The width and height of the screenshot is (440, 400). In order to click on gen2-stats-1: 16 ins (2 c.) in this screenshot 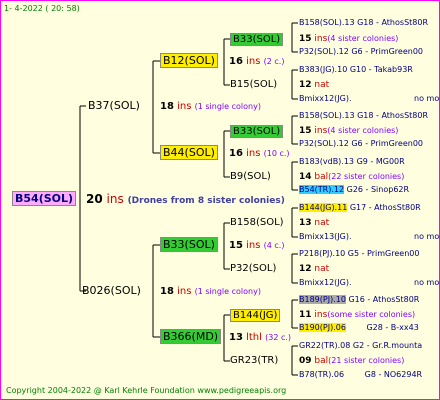, I will do `click(256, 62)`.